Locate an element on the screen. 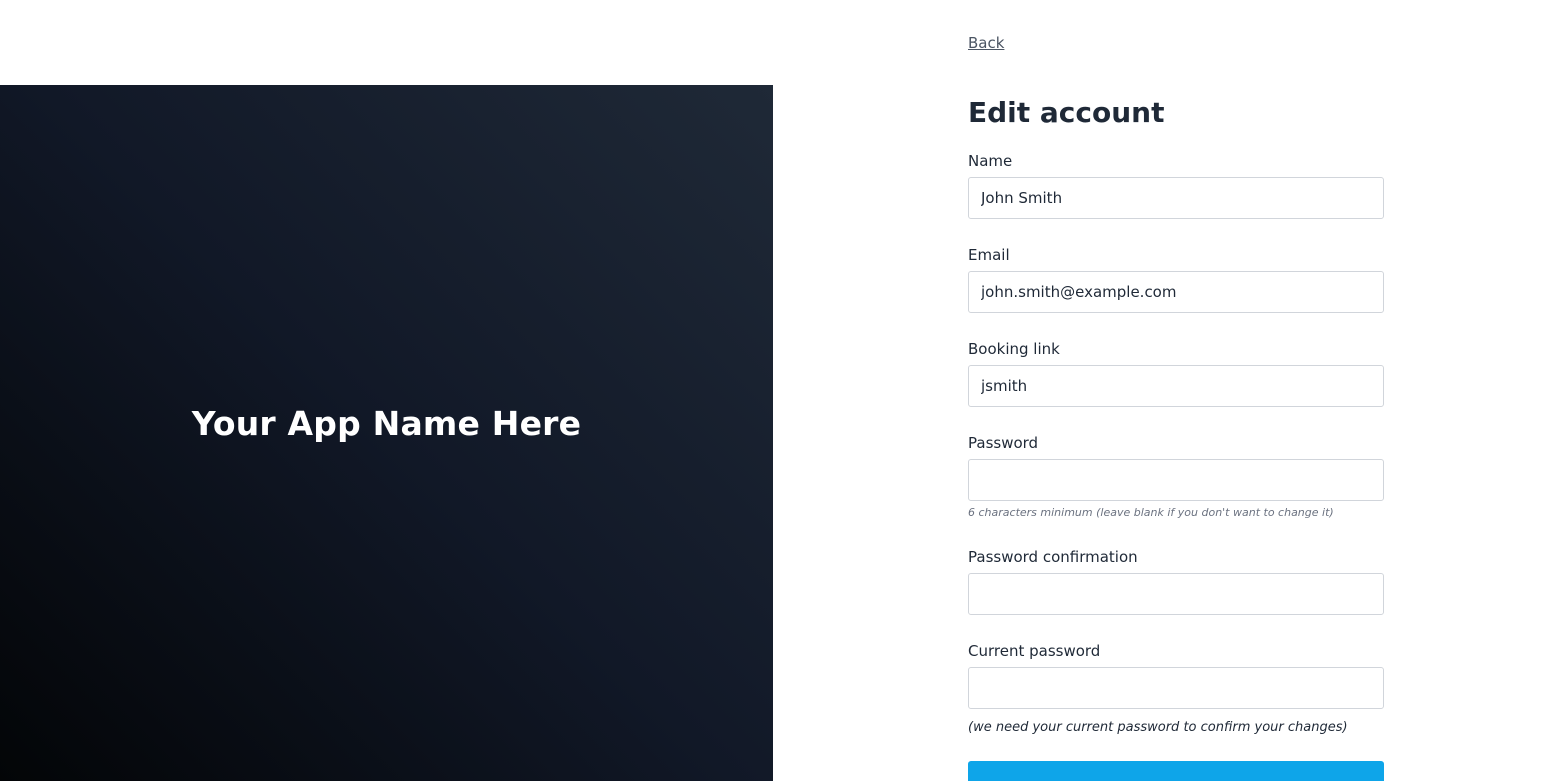 The height and width of the screenshot is (781, 1563). password-label: Password is located at coordinates (1003, 443).